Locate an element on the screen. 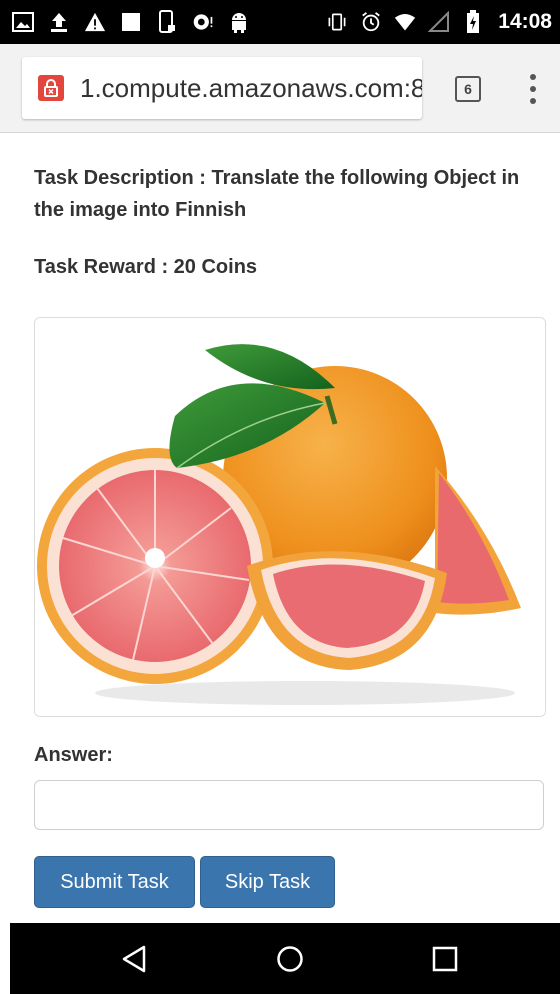 Image resolution: width=560 pixels, height=994 pixels. answer-label: Answer: is located at coordinates (73, 755).